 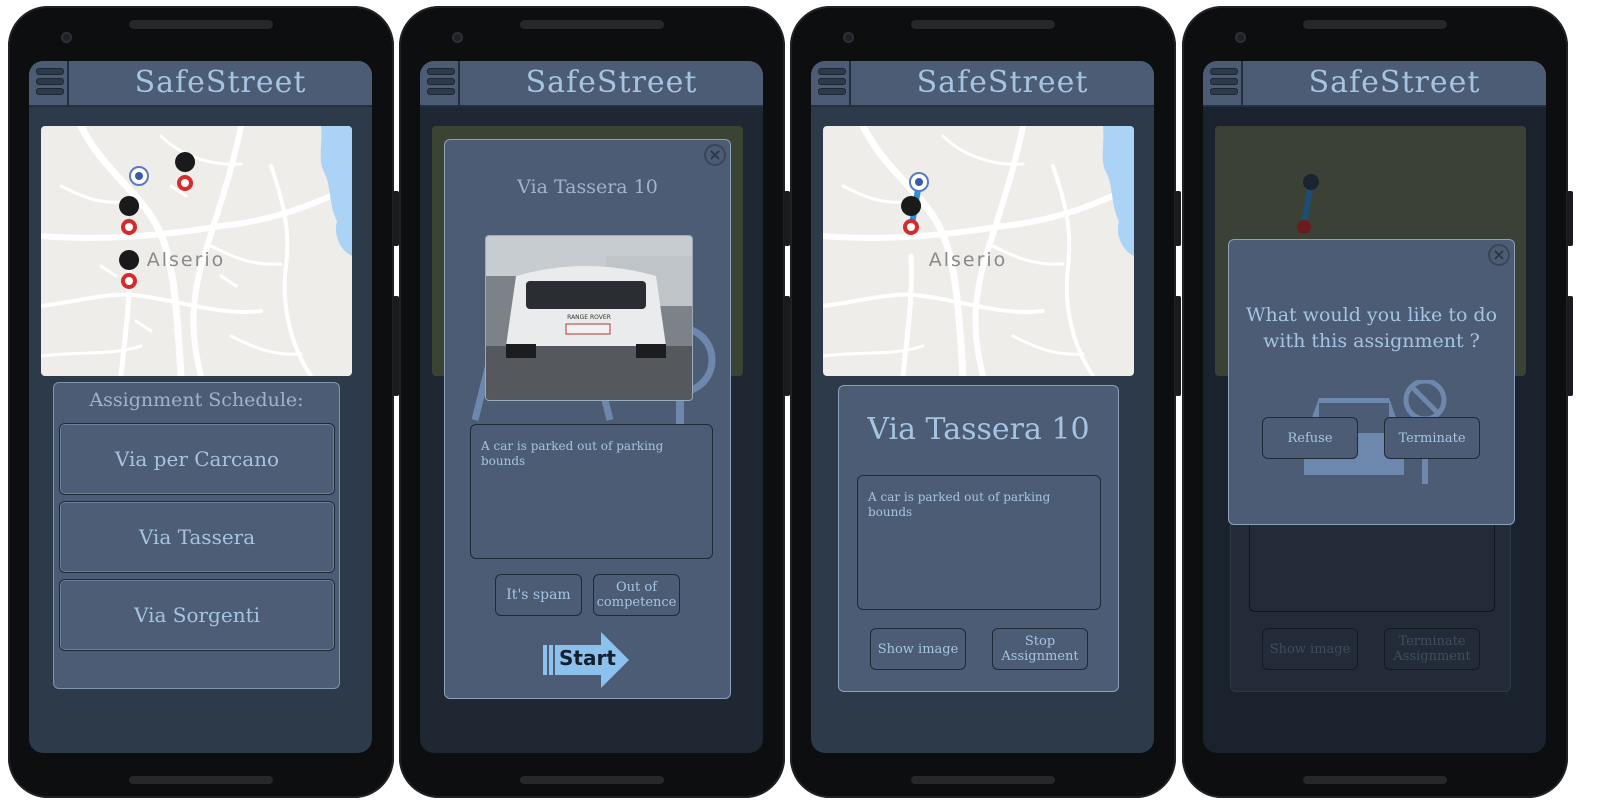 I want to click on start-label: Start, so click(x=587, y=658).